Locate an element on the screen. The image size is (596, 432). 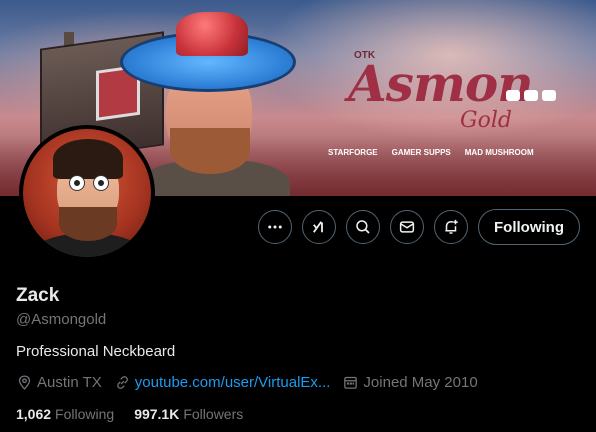
envelope-icon is located at coordinates (407, 227).